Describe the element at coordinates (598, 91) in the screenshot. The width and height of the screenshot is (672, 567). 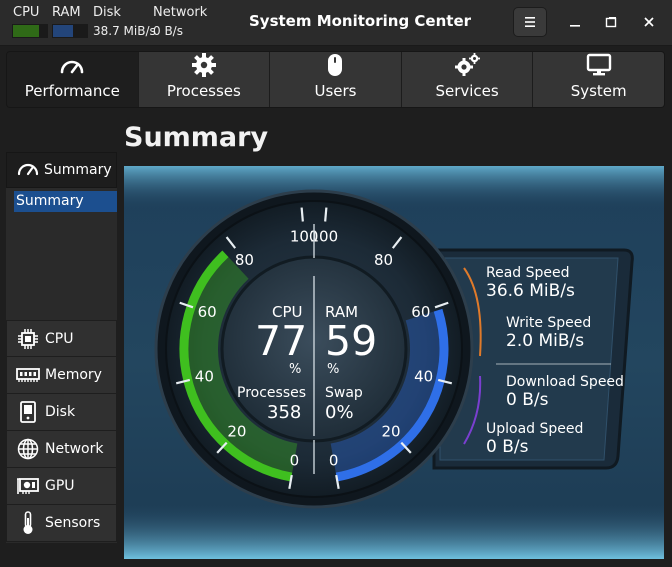
I see `tab-system-label: System` at that location.